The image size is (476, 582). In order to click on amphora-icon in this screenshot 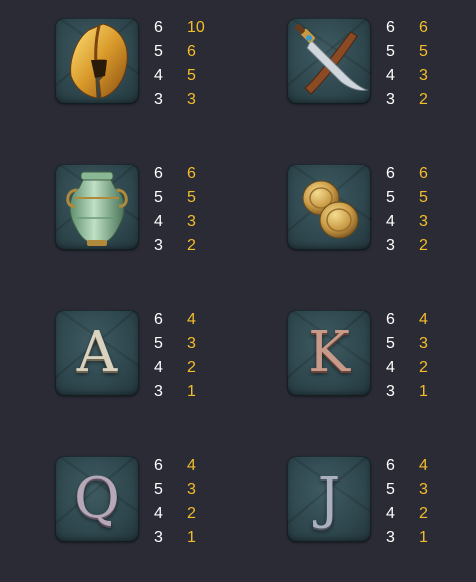, I will do `click(97, 208)`.